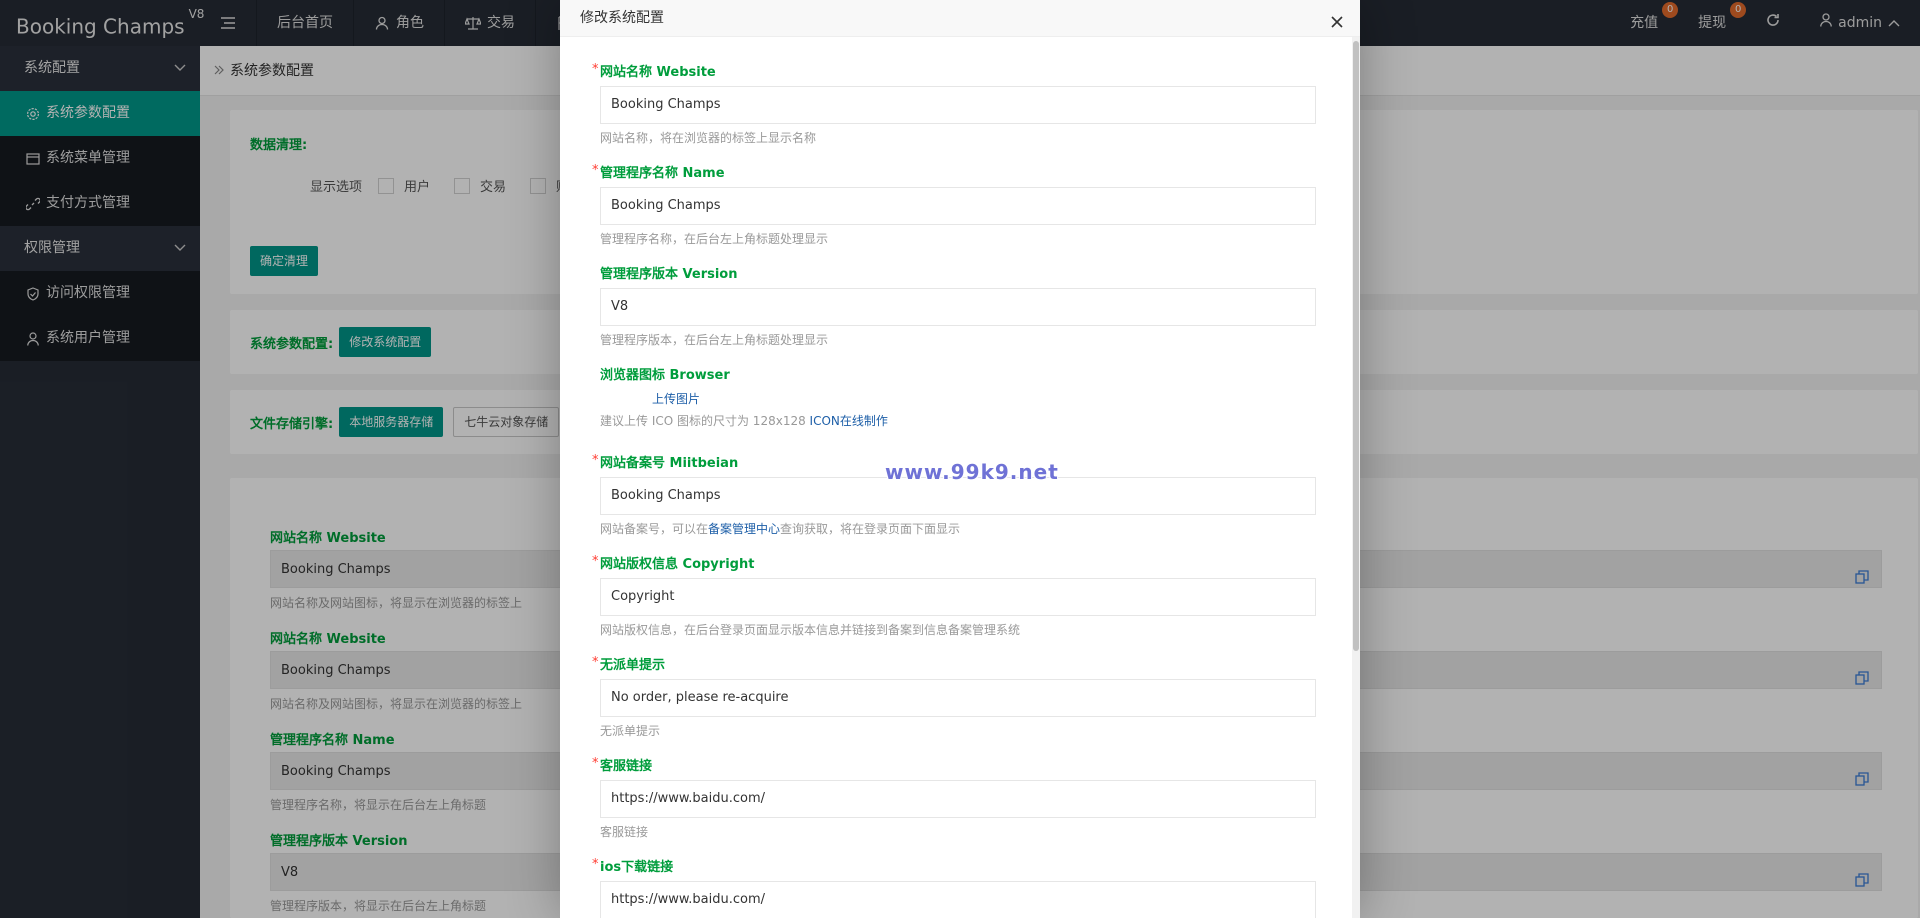 The width and height of the screenshot is (1920, 918). Describe the element at coordinates (1356, 346) in the screenshot. I see `scrollbar-thumb` at that location.